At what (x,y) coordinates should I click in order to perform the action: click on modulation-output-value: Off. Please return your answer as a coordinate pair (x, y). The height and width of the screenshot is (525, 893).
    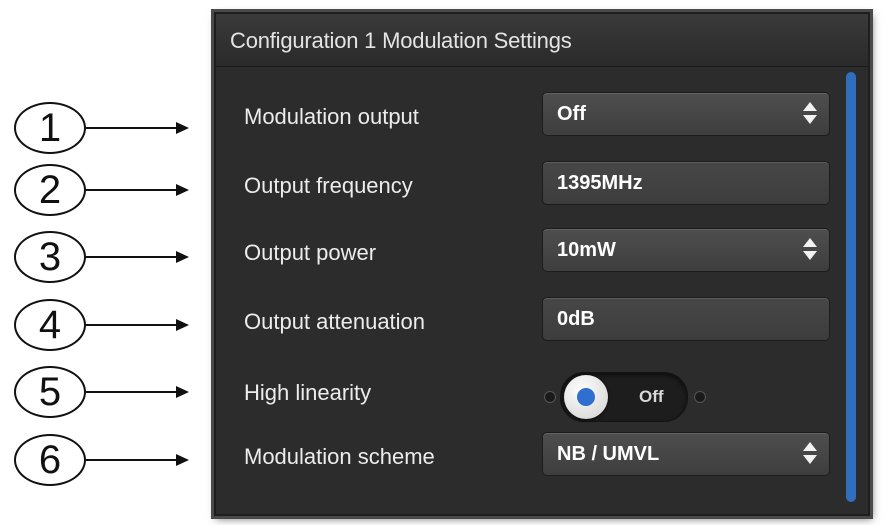
    Looking at the image, I should click on (571, 114).